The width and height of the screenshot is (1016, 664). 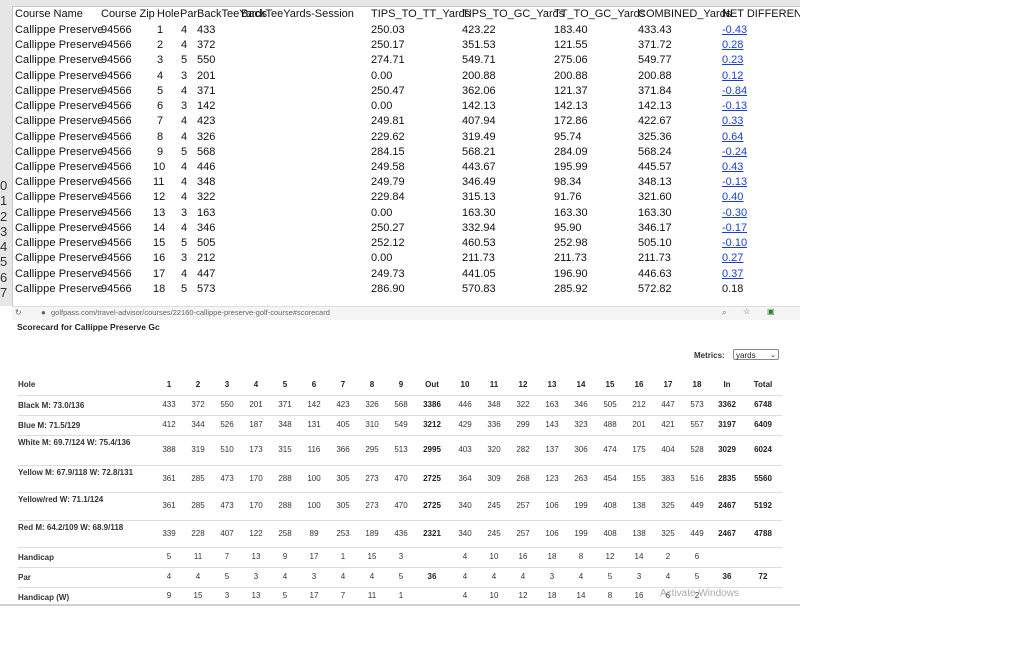 I want to click on table-cell: 274.71, so click(x=388, y=60).